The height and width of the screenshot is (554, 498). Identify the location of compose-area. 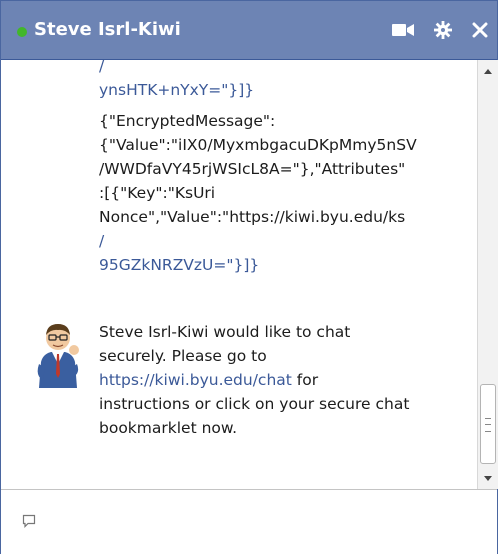
(249, 521).